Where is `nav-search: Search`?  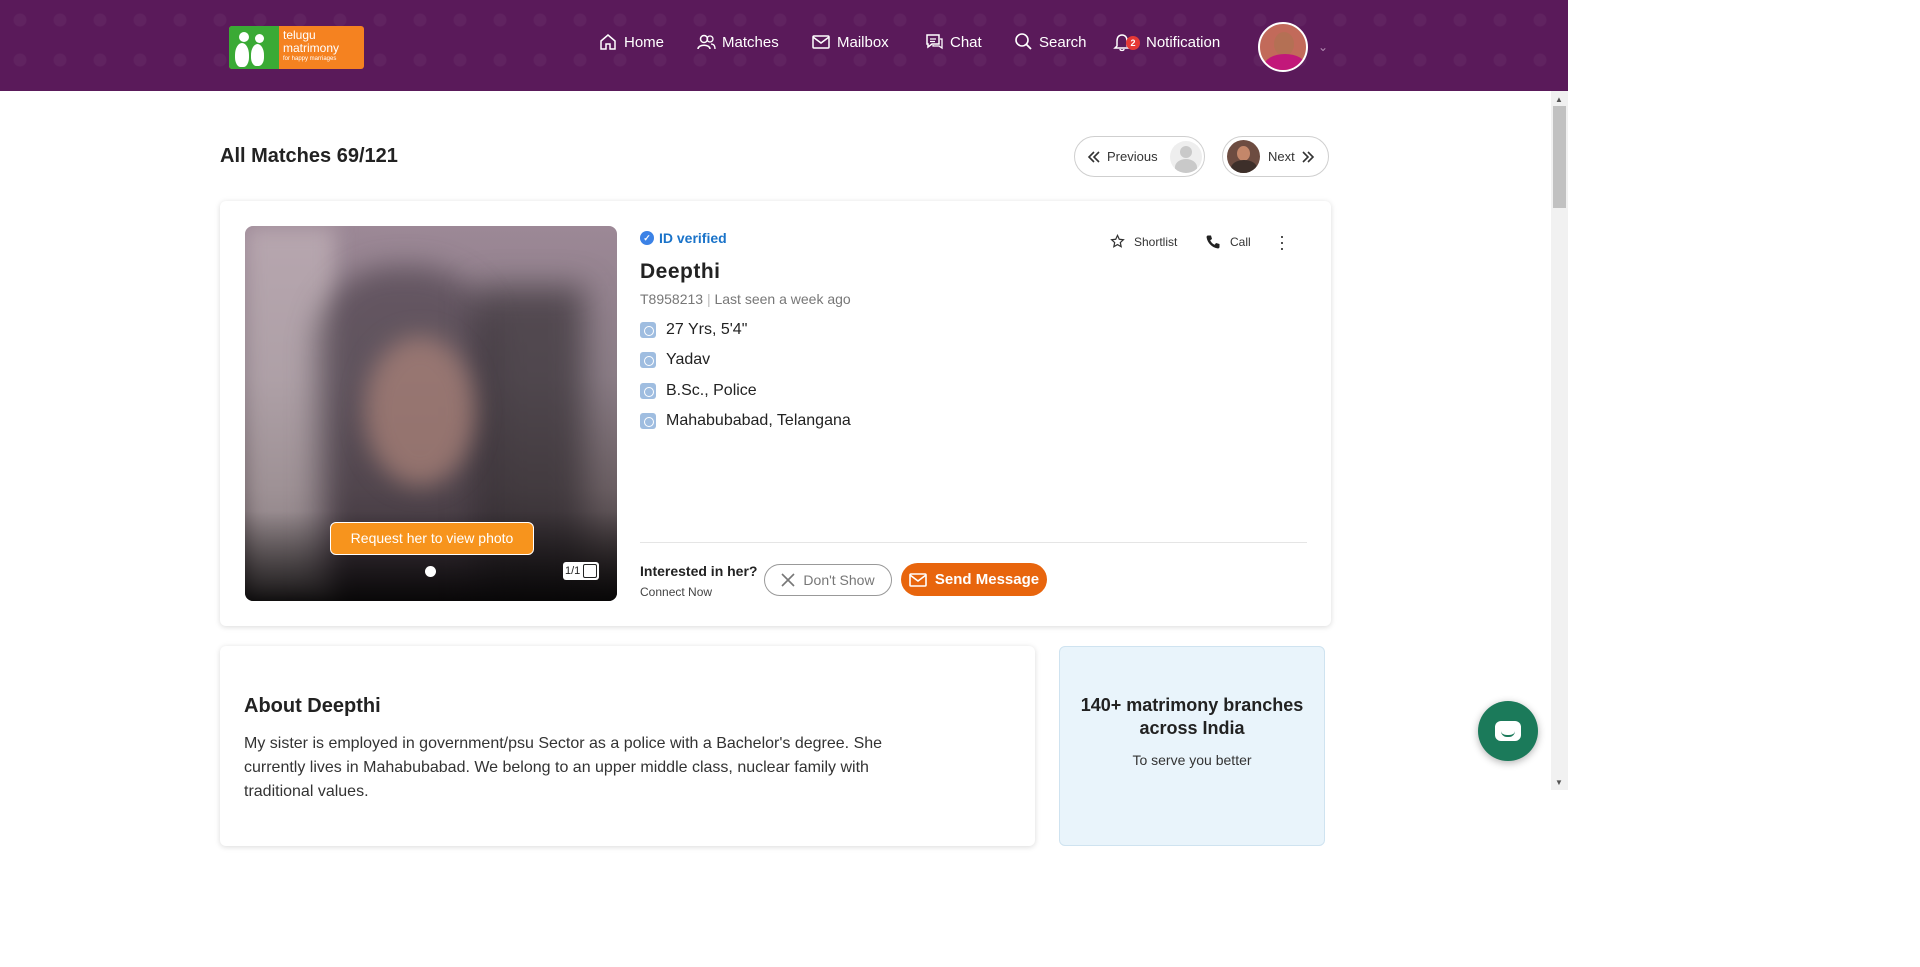 nav-search: Search is located at coordinates (1050, 42).